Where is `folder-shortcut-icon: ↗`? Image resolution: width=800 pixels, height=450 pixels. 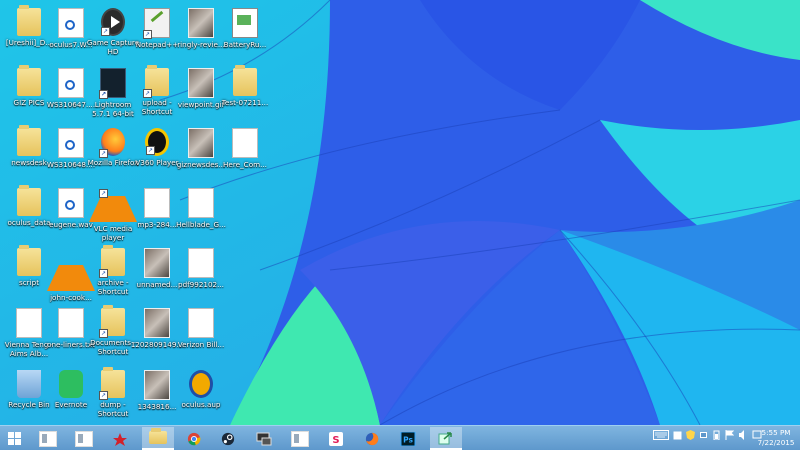
folder-shortcut-icon: ↗ is located at coordinates (112, 261).